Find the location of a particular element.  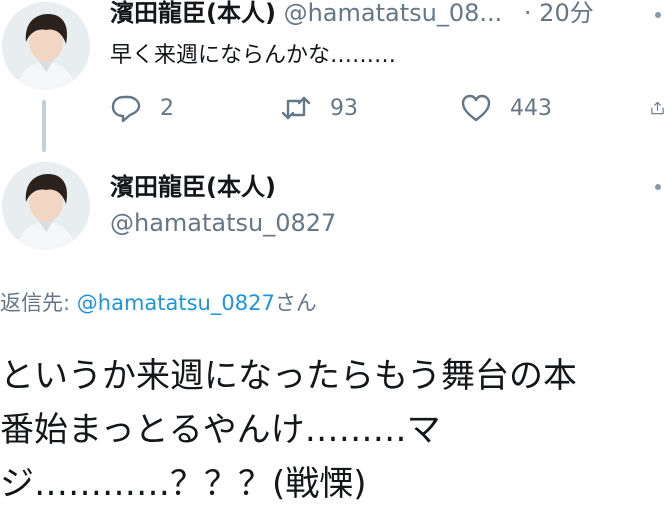

reply-to-line: 返信先: @hamatatsu_0827さん is located at coordinates (158, 303).